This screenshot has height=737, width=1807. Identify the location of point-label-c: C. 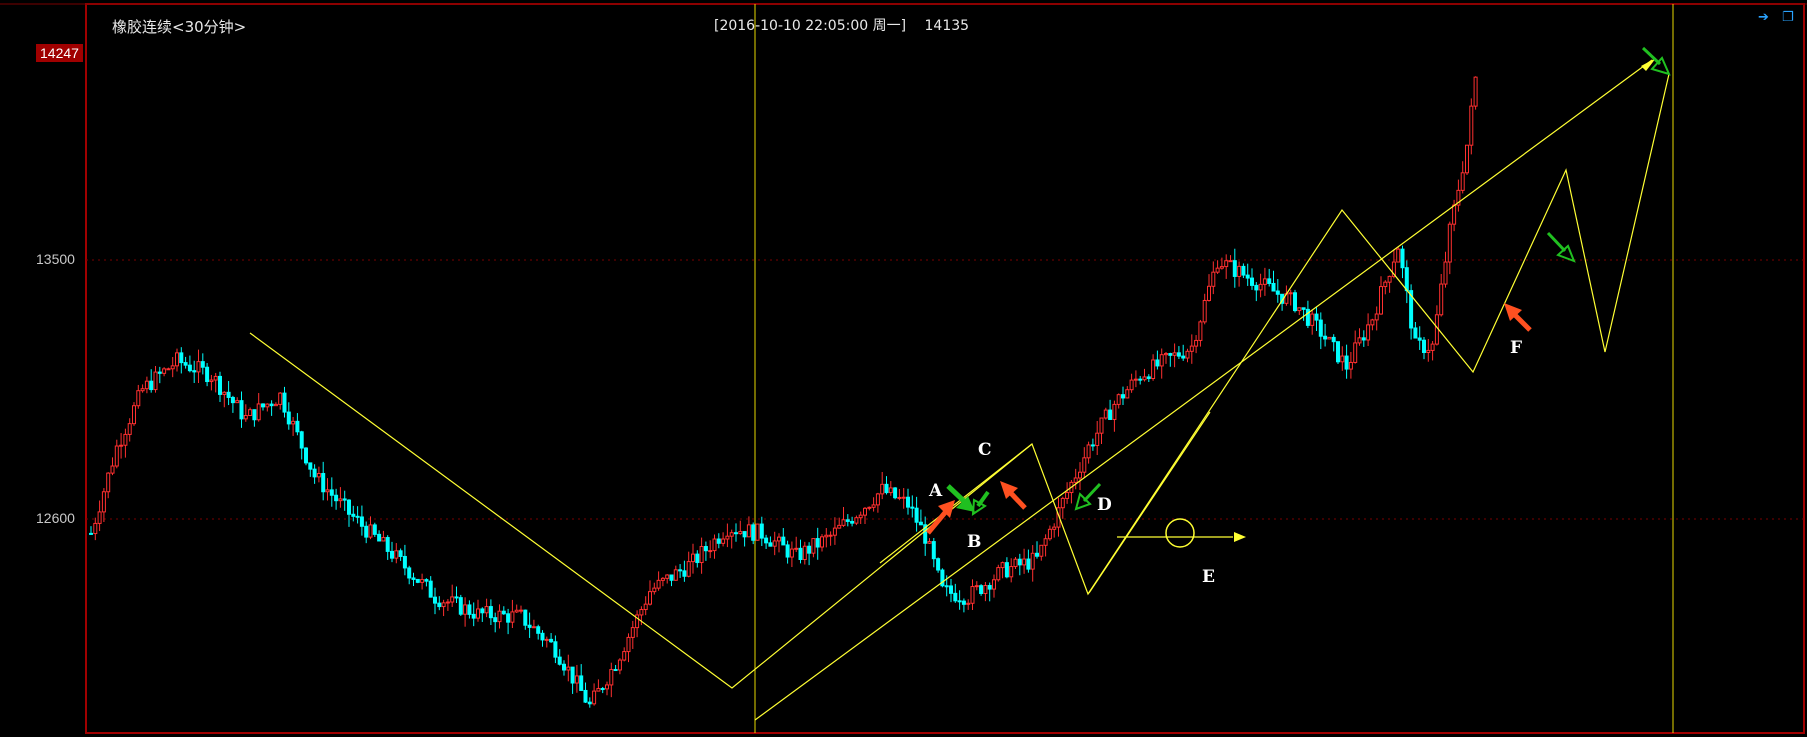
(985, 450).